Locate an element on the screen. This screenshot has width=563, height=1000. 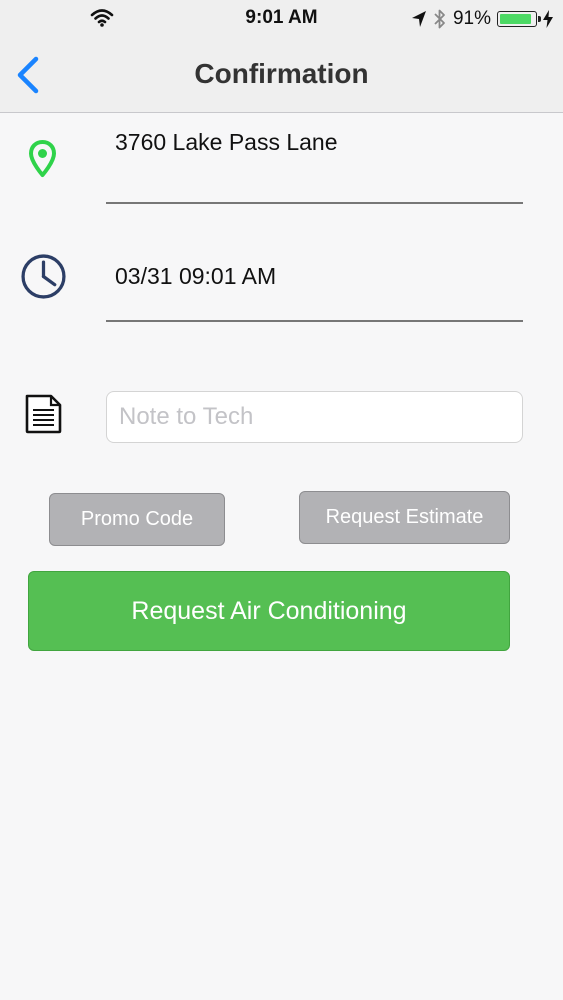
status-right-group: 91% is located at coordinates (482, 19).